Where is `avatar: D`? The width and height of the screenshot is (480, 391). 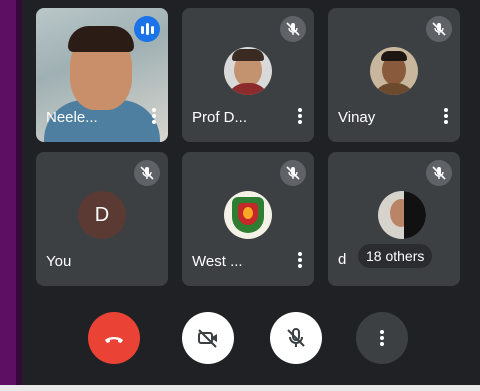 avatar: D is located at coordinates (102, 215).